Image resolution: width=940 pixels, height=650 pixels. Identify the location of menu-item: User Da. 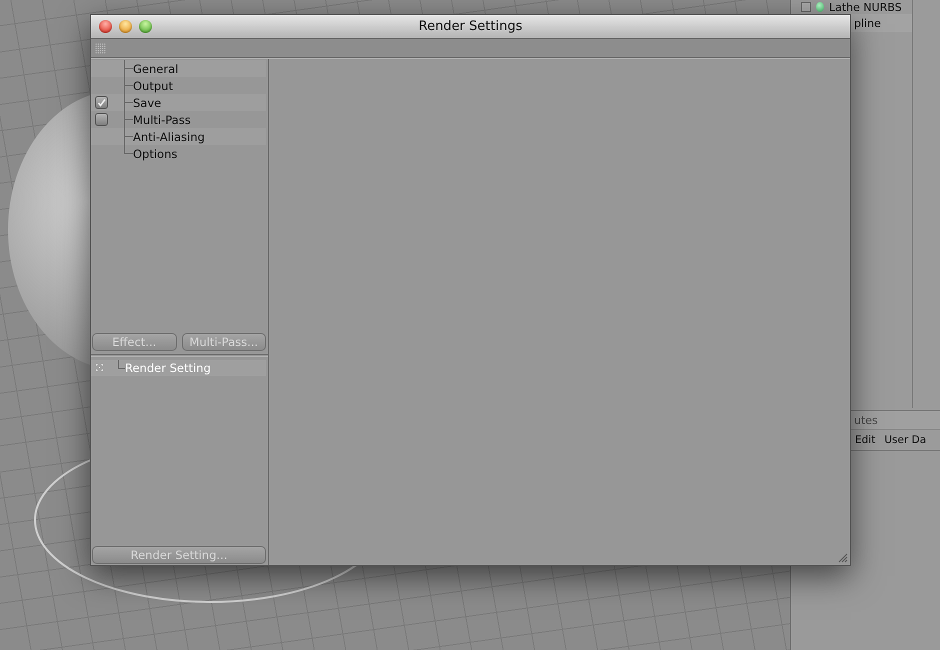
(905, 440).